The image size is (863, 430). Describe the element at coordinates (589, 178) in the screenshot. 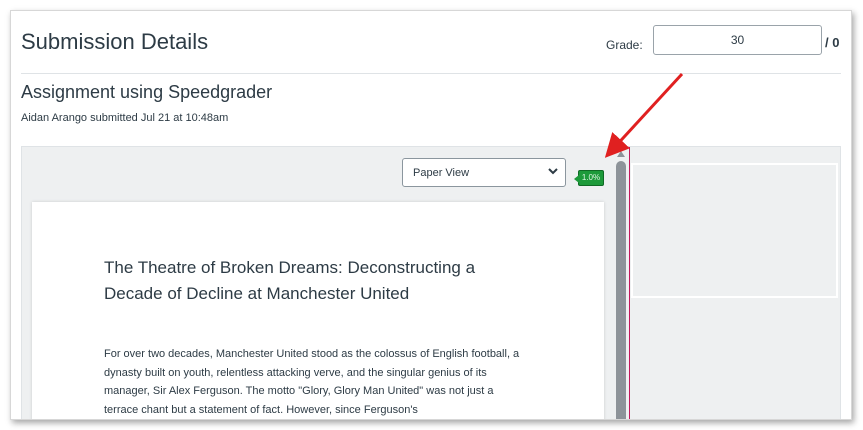

I see `zoom-badge: 1.0%` at that location.